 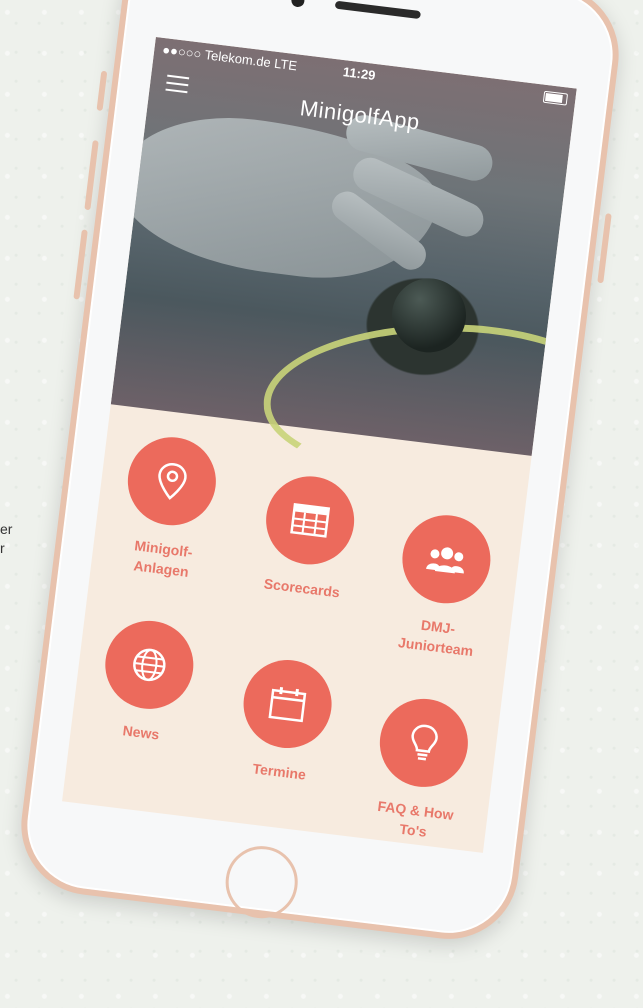 I want to click on tile-faq-how-tos: FAQ & How To's, so click(x=420, y=770).